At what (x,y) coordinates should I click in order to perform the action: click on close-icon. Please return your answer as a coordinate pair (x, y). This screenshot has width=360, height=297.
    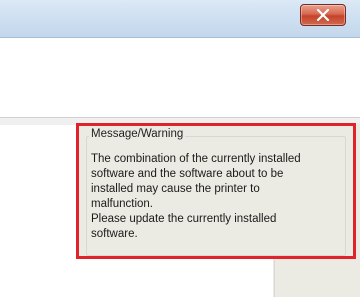
    Looking at the image, I should click on (323, 15).